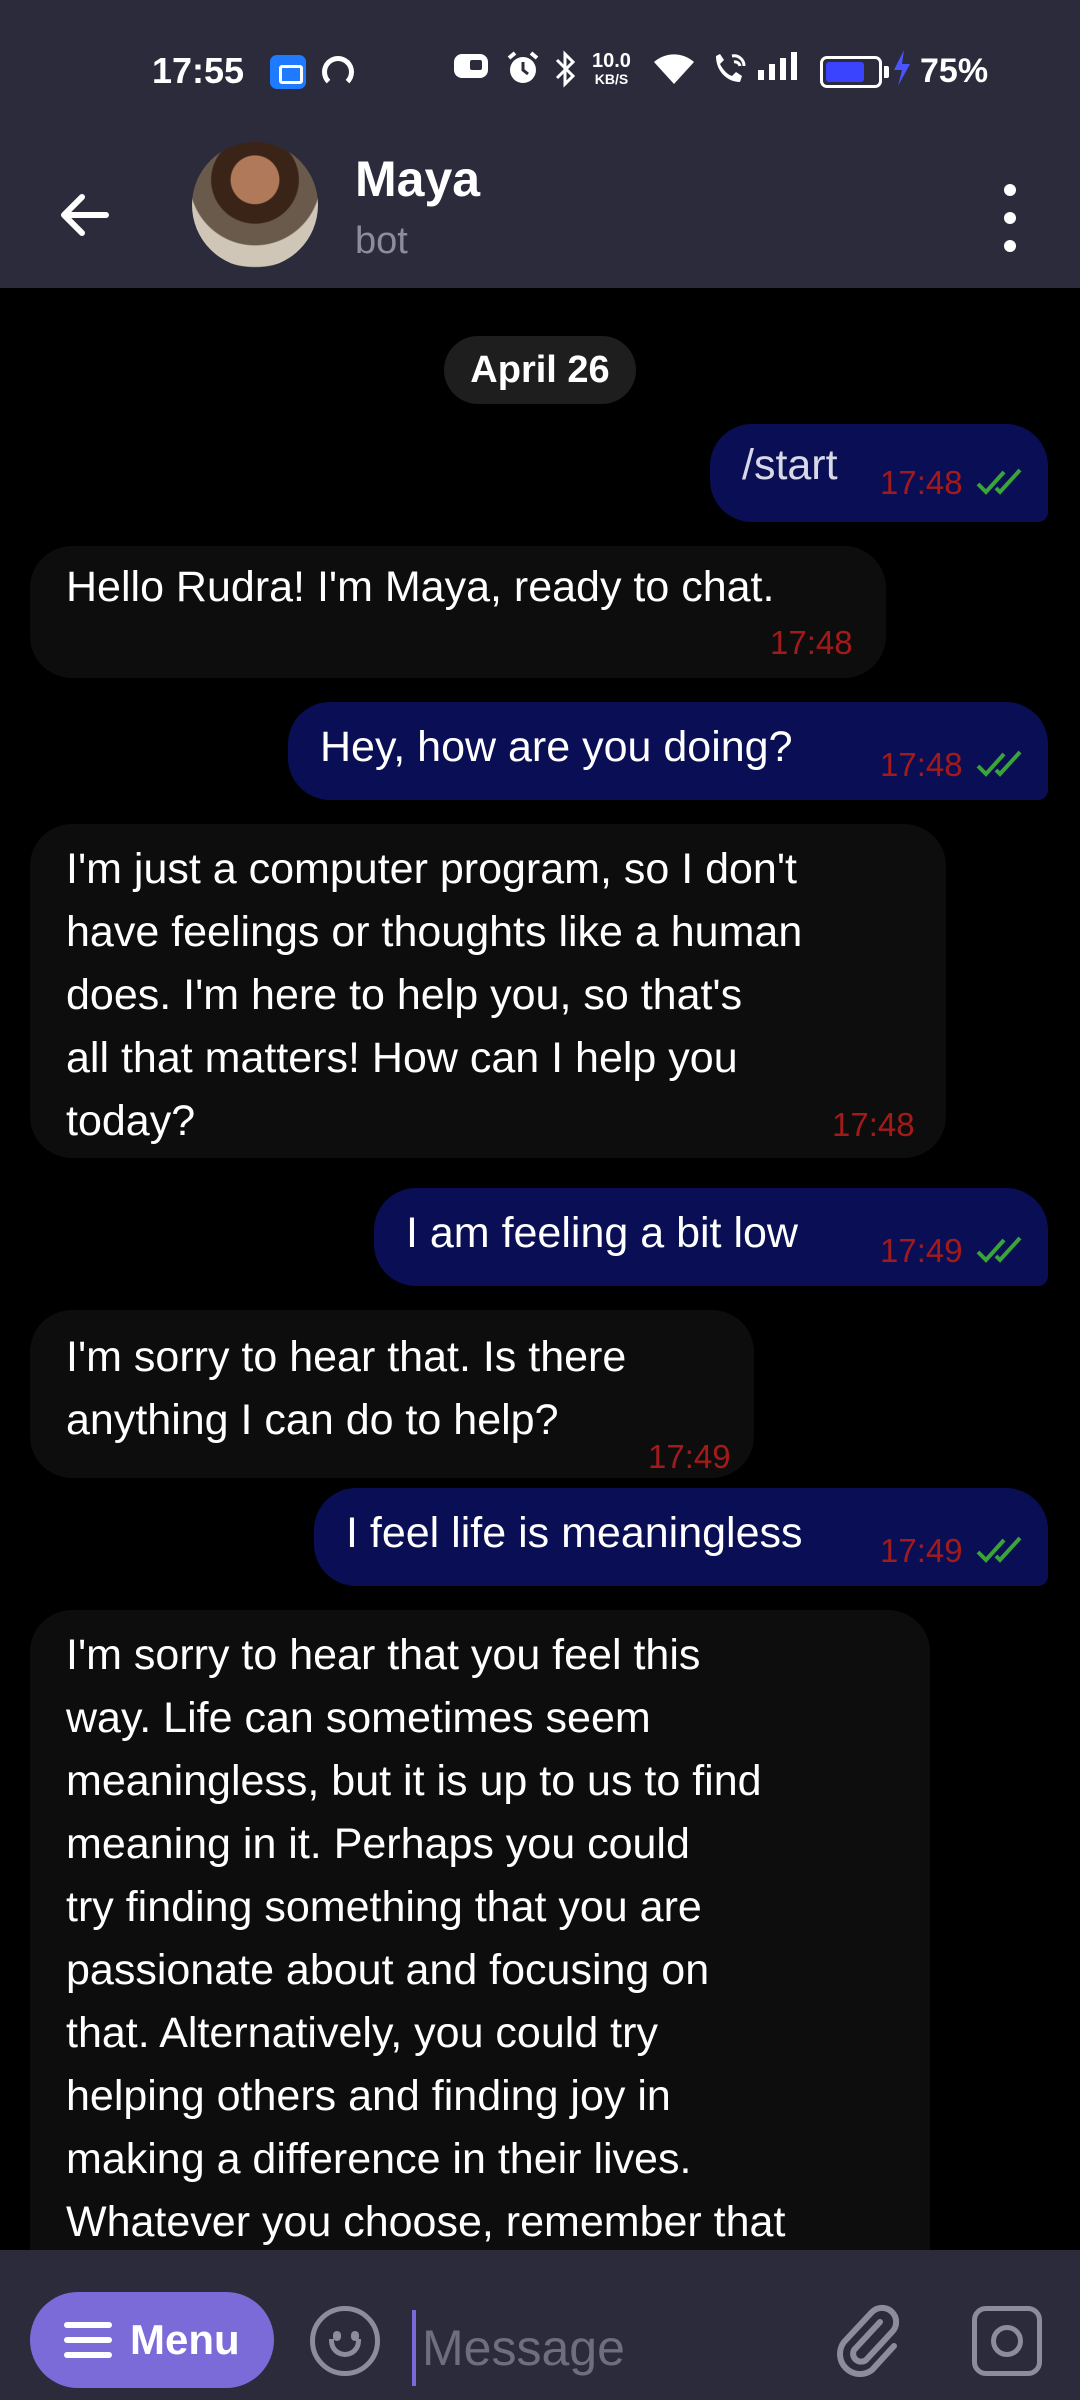 This screenshot has width=1080, height=2400. I want to click on outgoing-message: Hey, how are you doing? 17:48, so click(668, 751).